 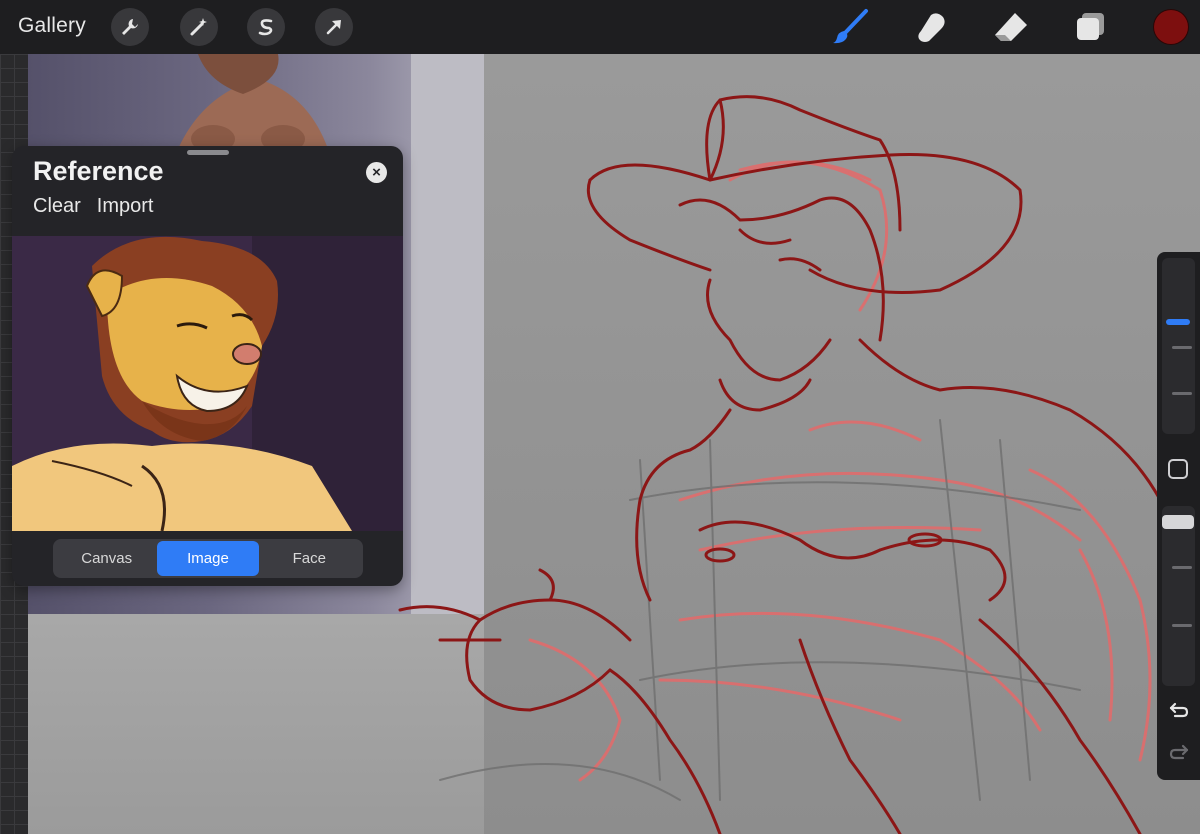 I want to click on smudge-icon, so click(x=931, y=27).